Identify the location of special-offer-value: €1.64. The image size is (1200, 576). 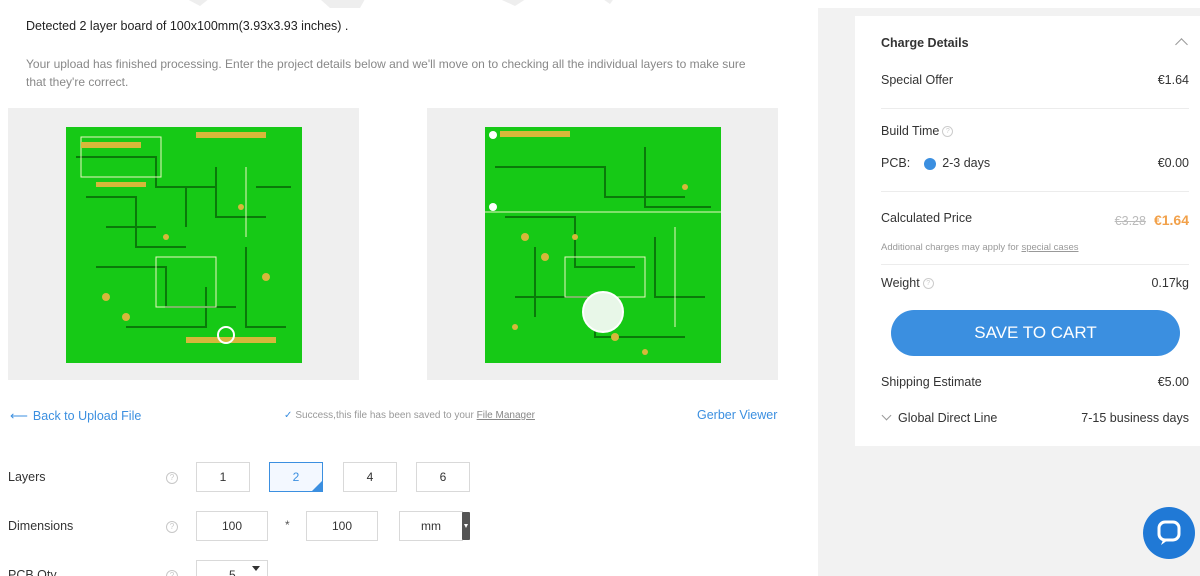
(1173, 80).